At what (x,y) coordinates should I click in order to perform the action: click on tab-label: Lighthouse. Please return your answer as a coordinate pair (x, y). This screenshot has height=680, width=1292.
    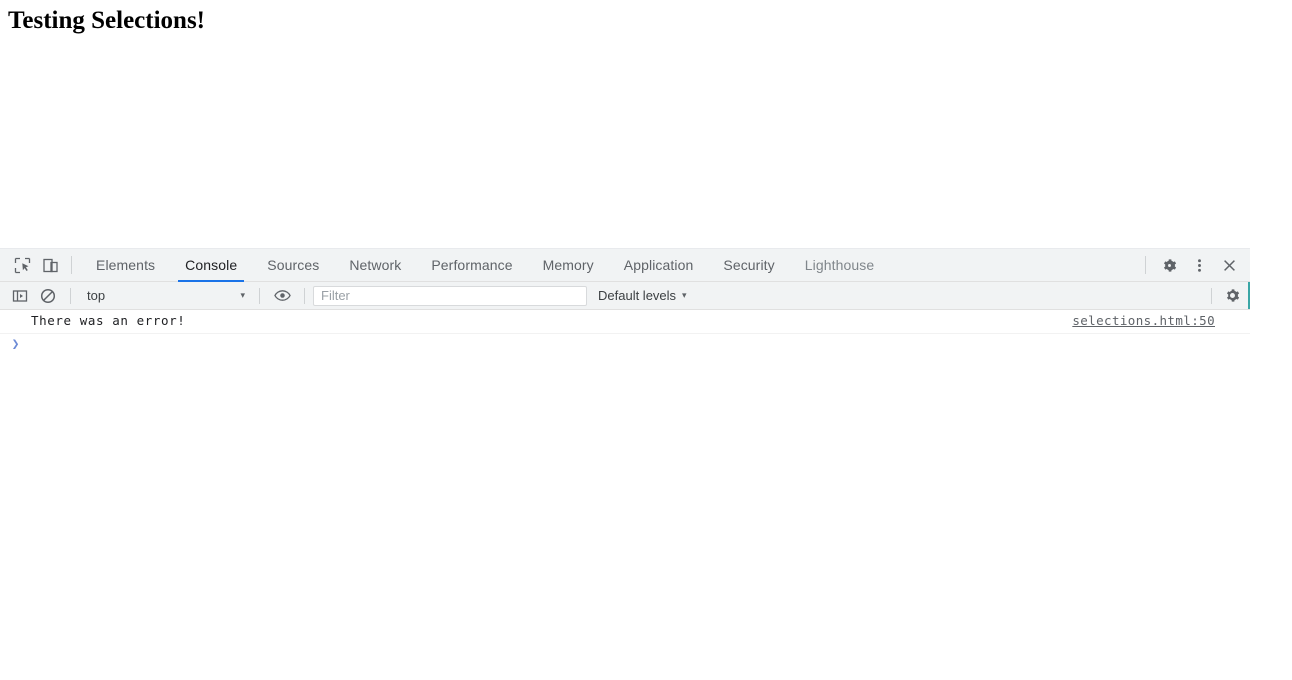
    Looking at the image, I should click on (839, 265).